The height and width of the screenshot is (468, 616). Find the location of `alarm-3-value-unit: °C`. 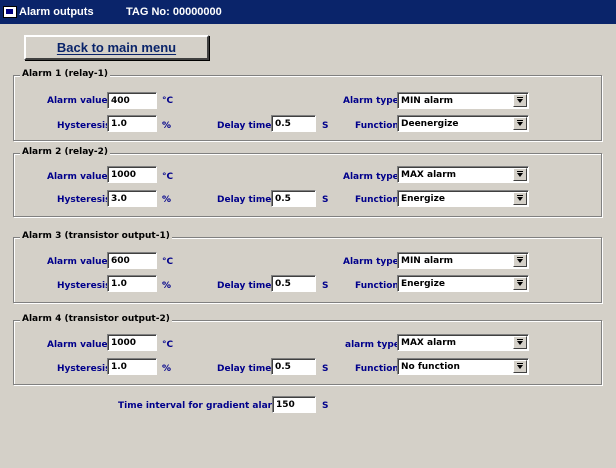

alarm-3-value-unit: °C is located at coordinates (168, 262).